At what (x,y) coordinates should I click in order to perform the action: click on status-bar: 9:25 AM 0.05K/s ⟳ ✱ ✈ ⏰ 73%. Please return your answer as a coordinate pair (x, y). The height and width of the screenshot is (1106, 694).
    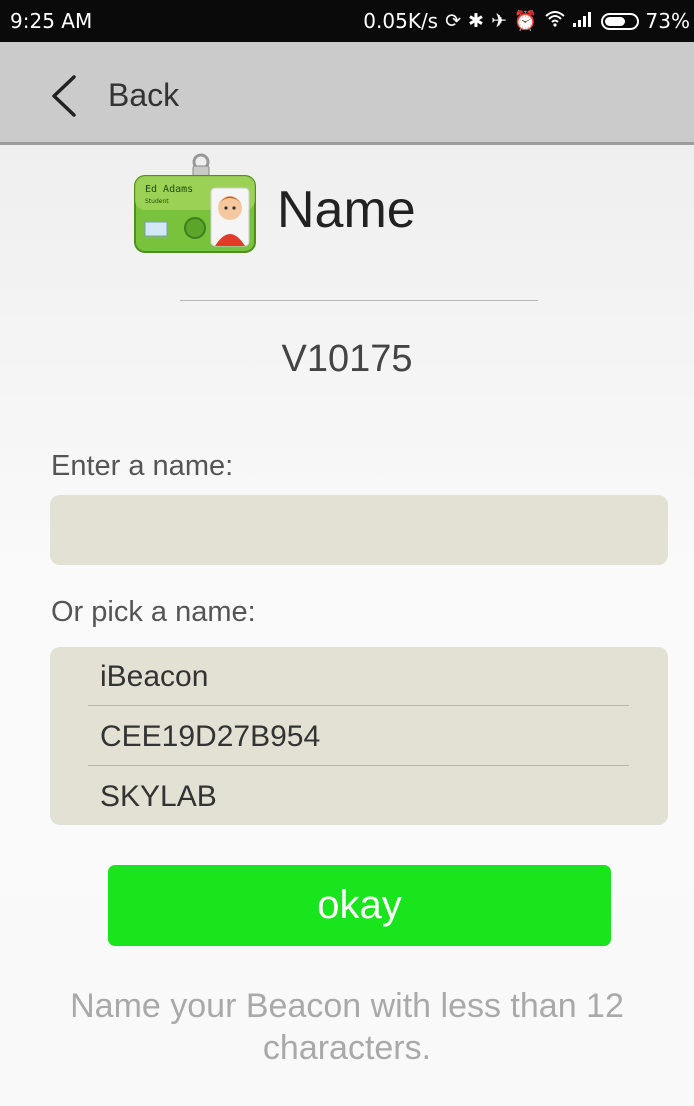
    Looking at the image, I should click on (347, 21).